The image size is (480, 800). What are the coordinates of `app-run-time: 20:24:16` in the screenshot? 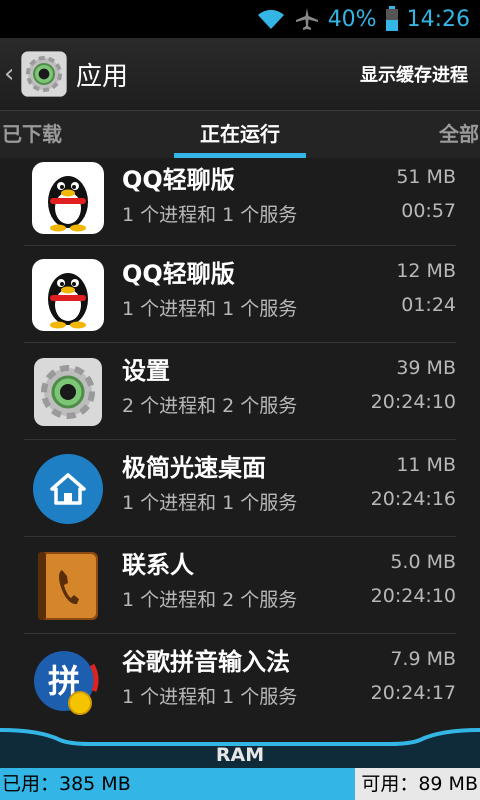 It's located at (413, 499).